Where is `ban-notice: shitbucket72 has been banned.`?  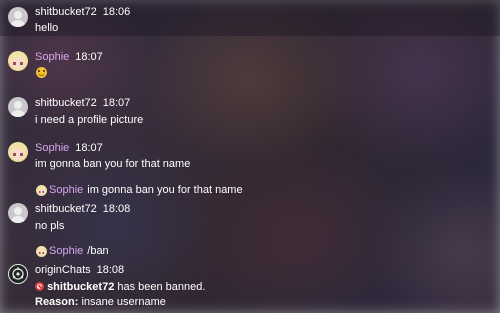 ban-notice: shitbucket72 has been banned. is located at coordinates (120, 287).